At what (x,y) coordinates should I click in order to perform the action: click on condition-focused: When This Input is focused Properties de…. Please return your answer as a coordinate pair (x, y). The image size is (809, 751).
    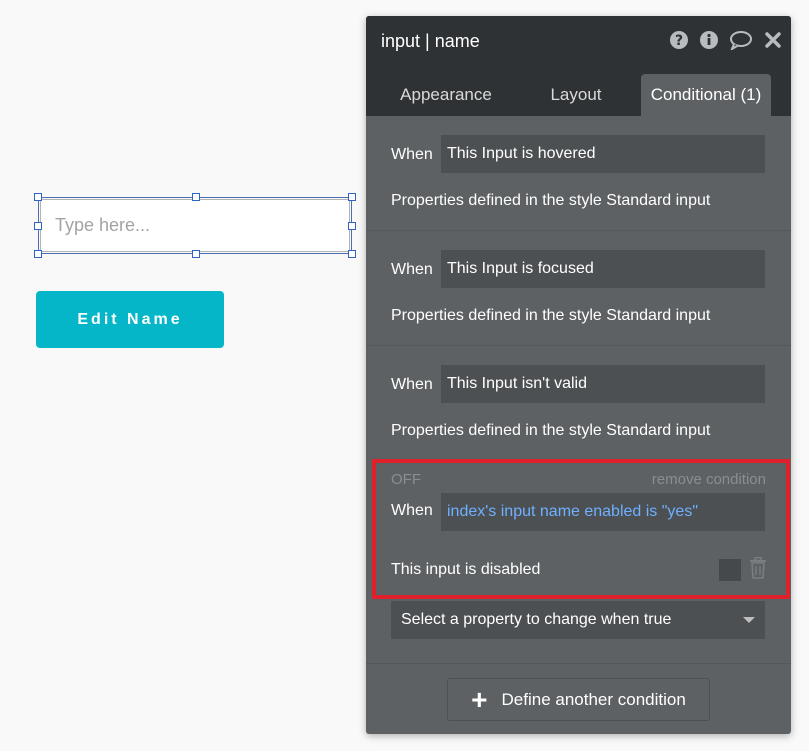
    Looking at the image, I should click on (578, 288).